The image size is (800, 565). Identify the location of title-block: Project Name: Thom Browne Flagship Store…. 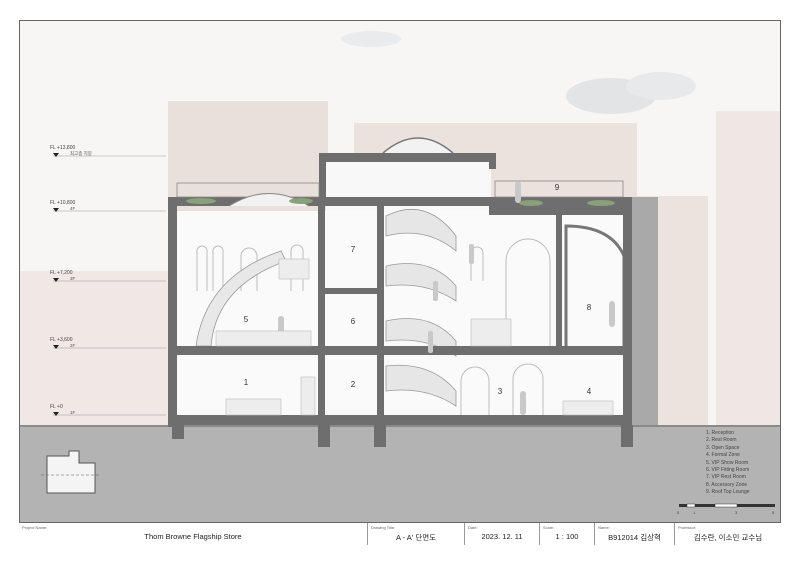
(400, 533).